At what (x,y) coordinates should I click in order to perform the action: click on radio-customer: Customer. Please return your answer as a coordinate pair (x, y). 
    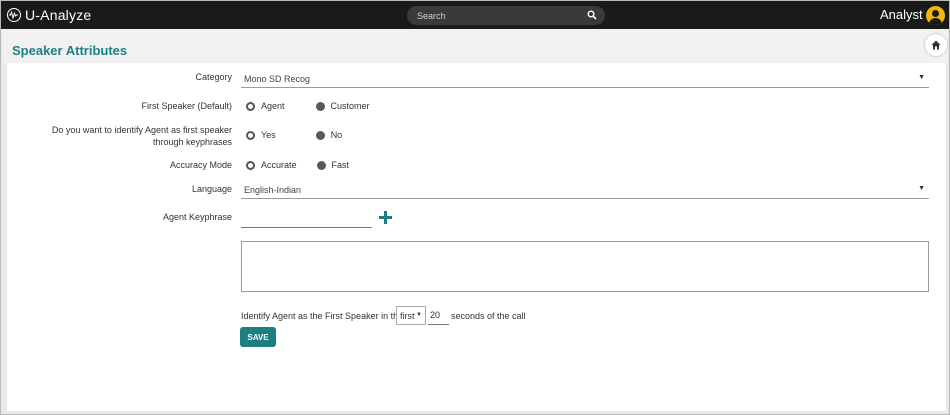
    Looking at the image, I should click on (342, 106).